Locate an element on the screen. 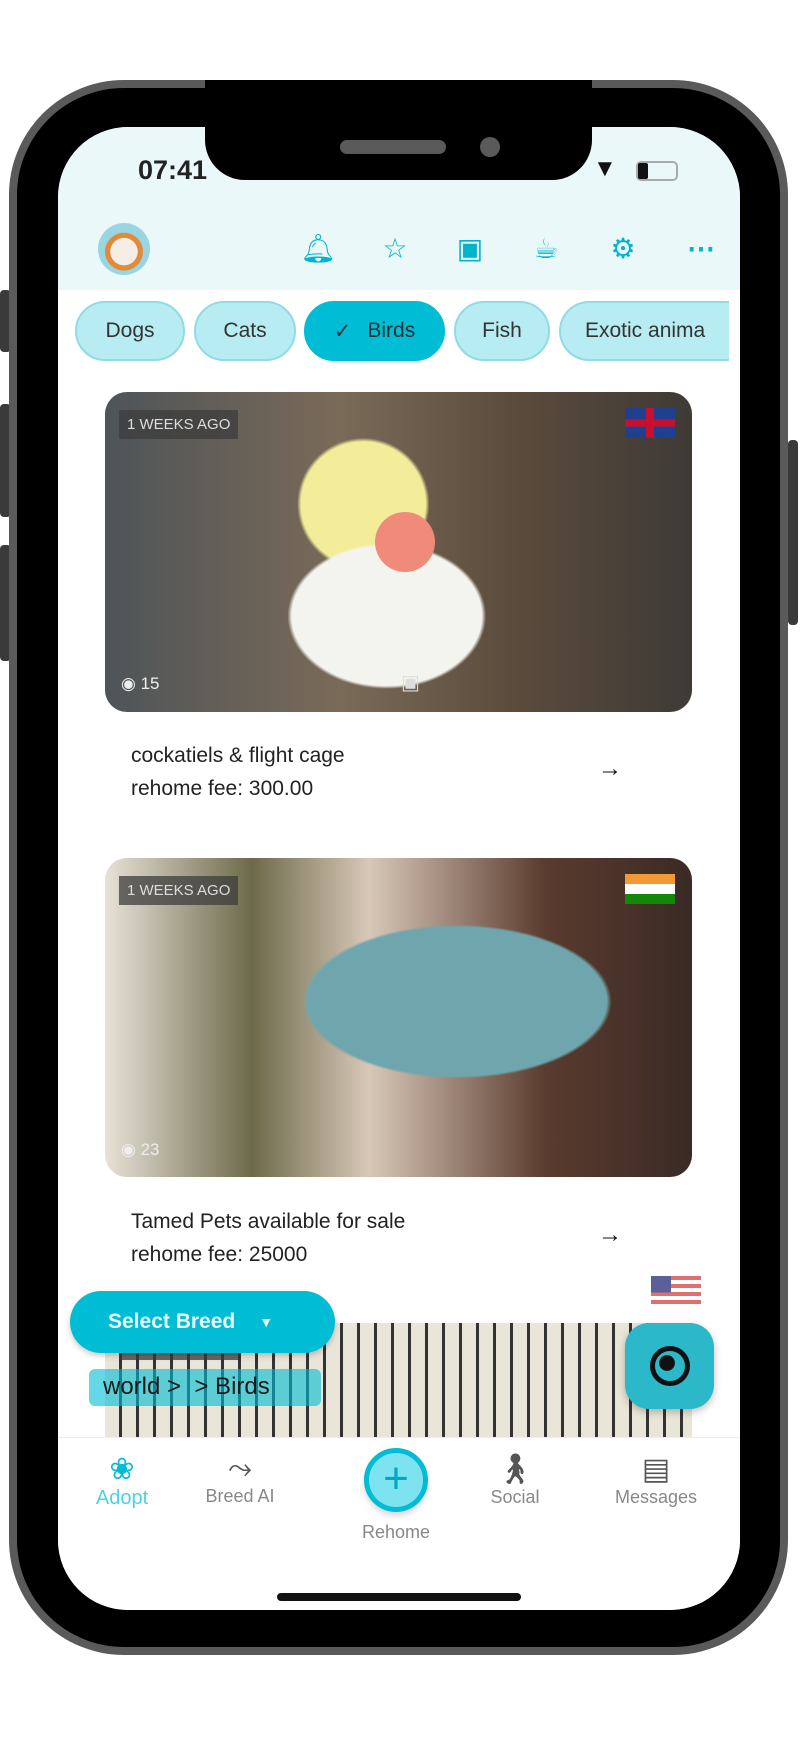  uk-flag-icon is located at coordinates (650, 423).